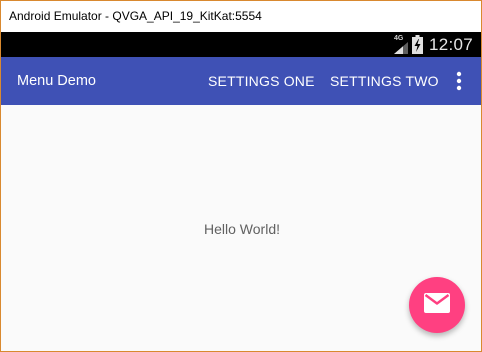 Image resolution: width=482 pixels, height=352 pixels. I want to click on signal-icon: 4G, so click(400, 45).